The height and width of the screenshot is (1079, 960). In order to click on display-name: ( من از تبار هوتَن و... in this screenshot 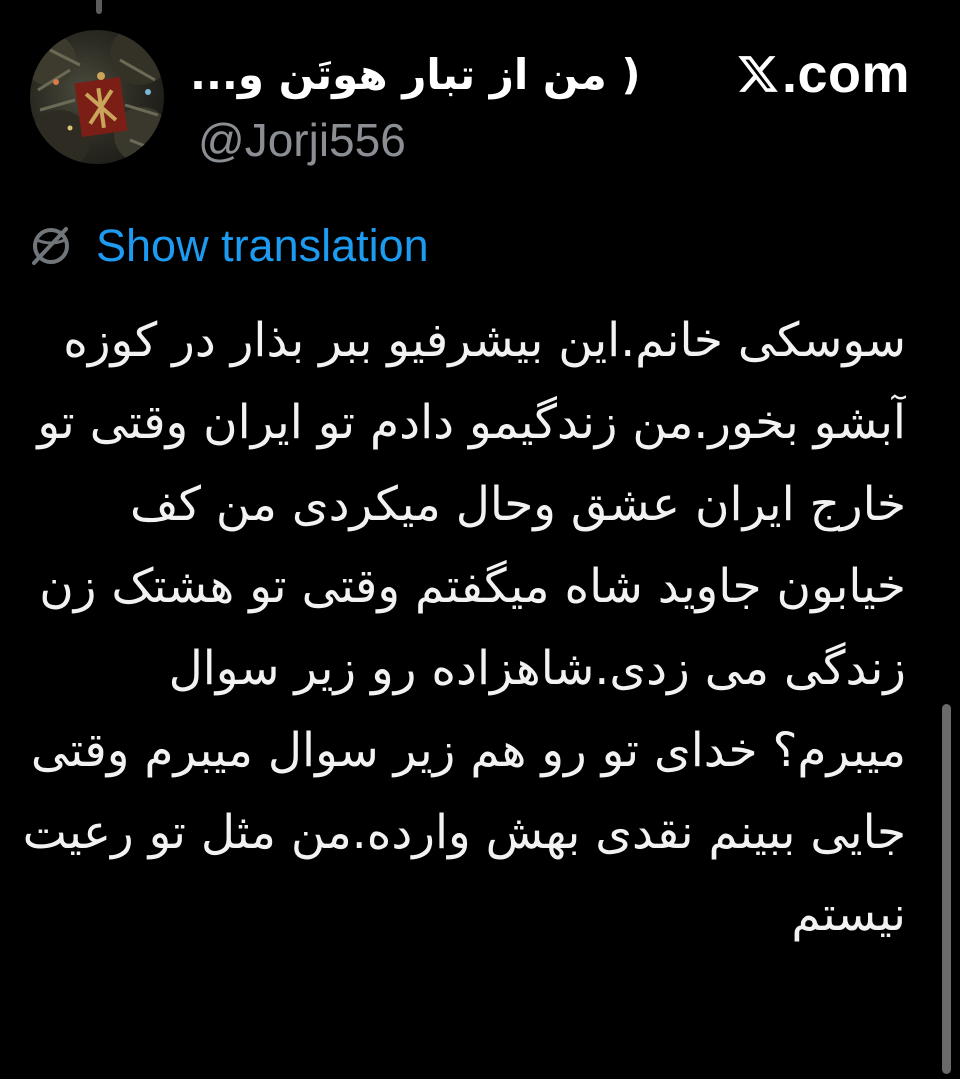, I will do `click(434, 75)`.